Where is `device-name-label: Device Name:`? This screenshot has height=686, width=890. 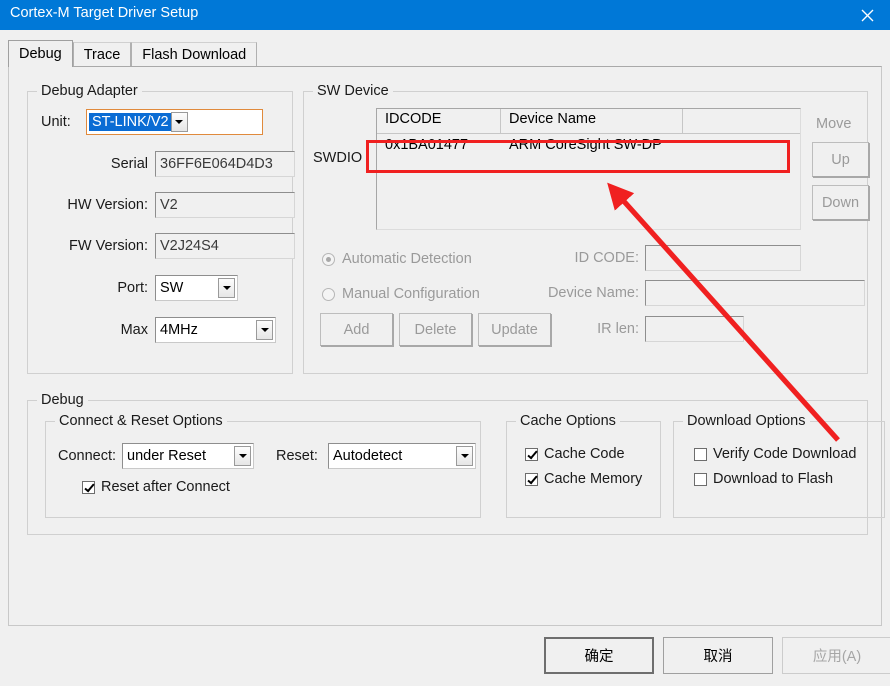 device-name-label: Device Name: is located at coordinates (593, 293).